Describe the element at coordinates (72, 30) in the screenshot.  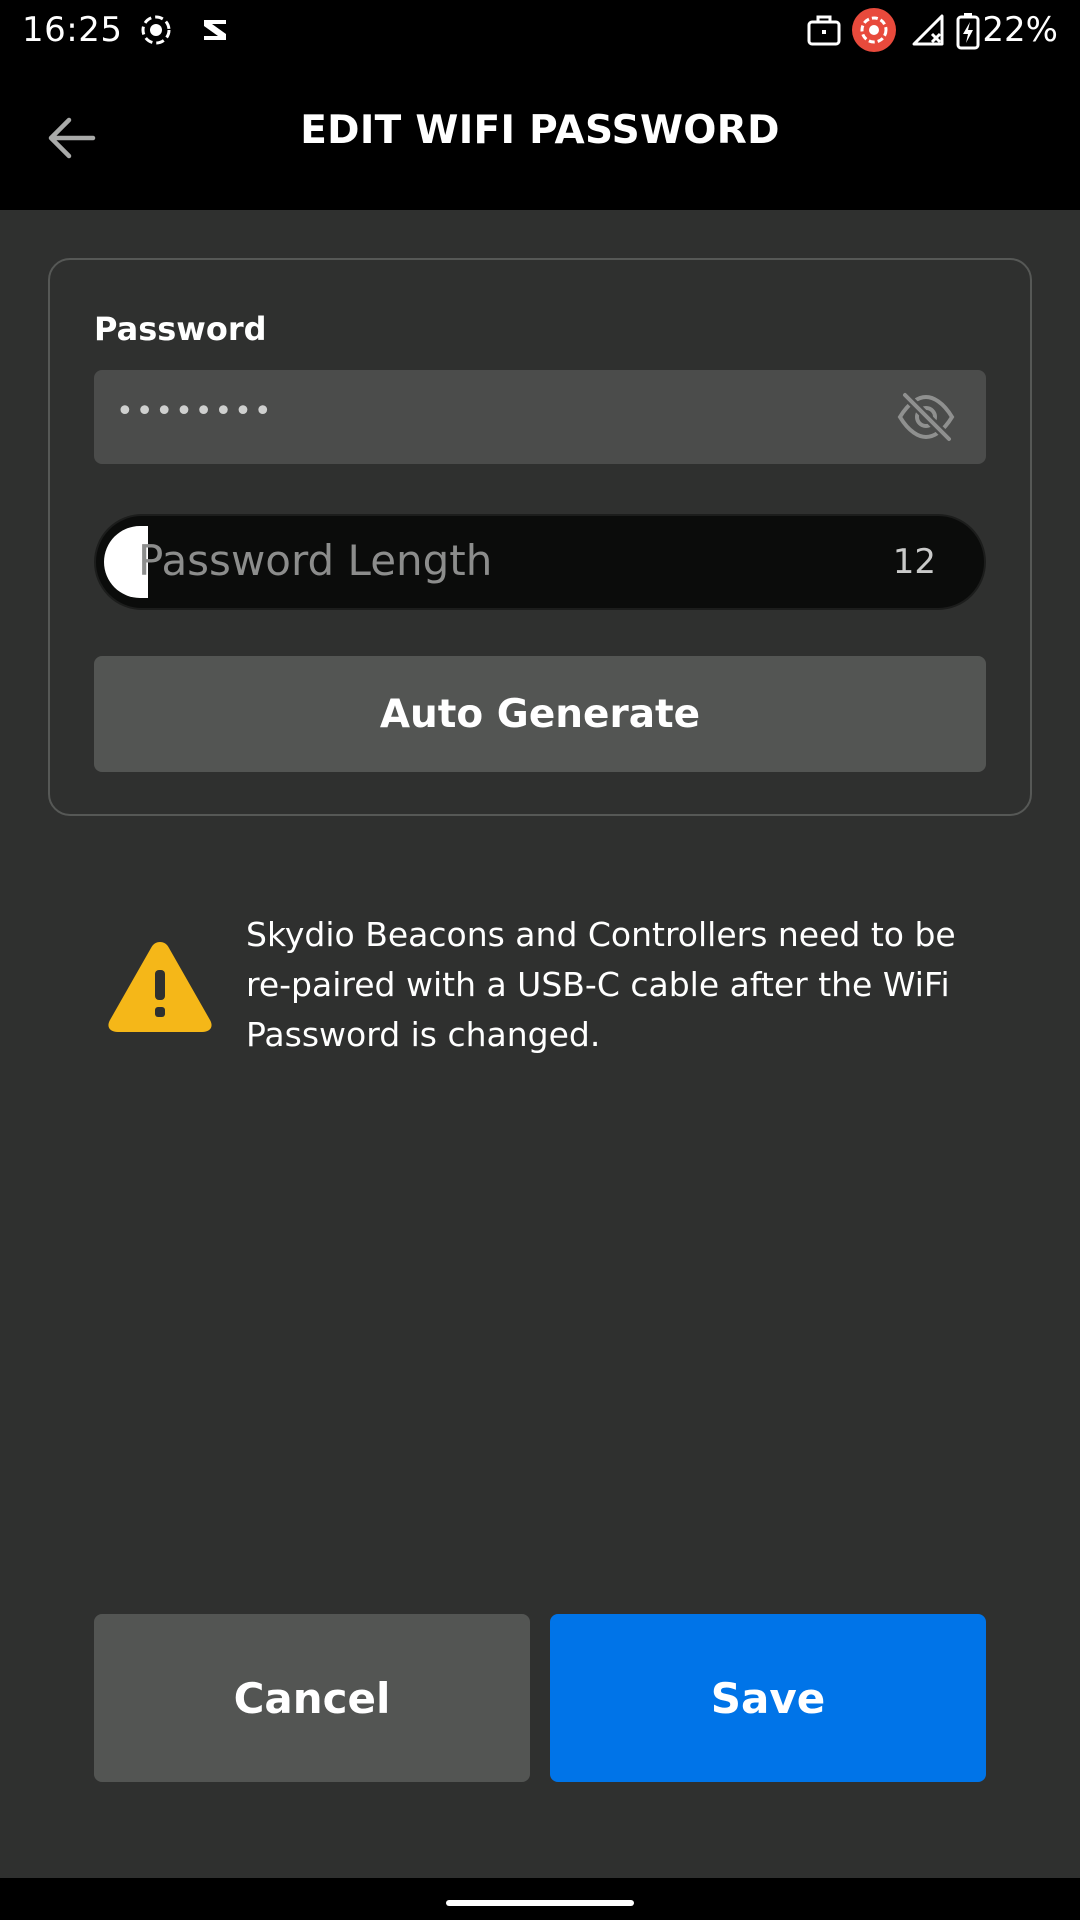
I see `status-time: 16:25` at that location.